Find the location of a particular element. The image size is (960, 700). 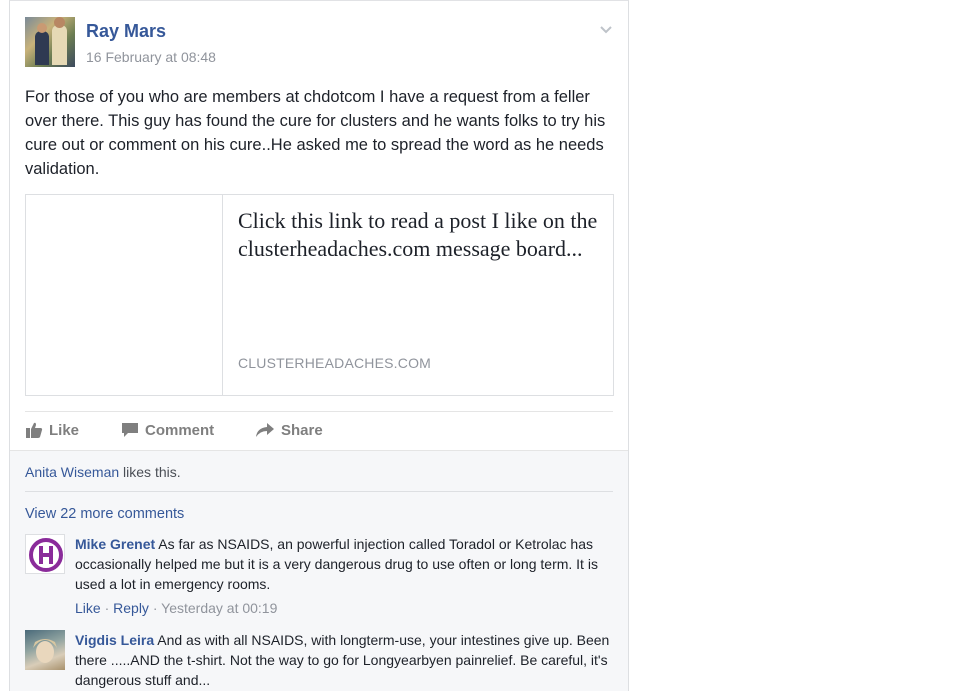

like-button: Like is located at coordinates (52, 430).